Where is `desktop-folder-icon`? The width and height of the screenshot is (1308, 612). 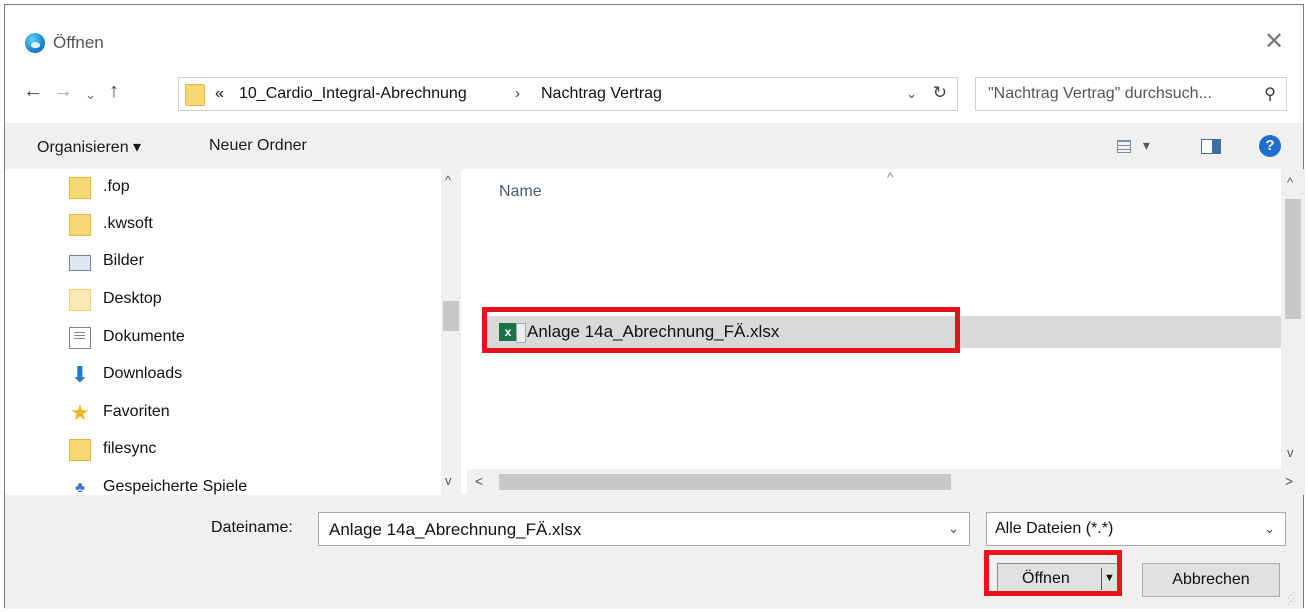
desktop-folder-icon is located at coordinates (80, 300).